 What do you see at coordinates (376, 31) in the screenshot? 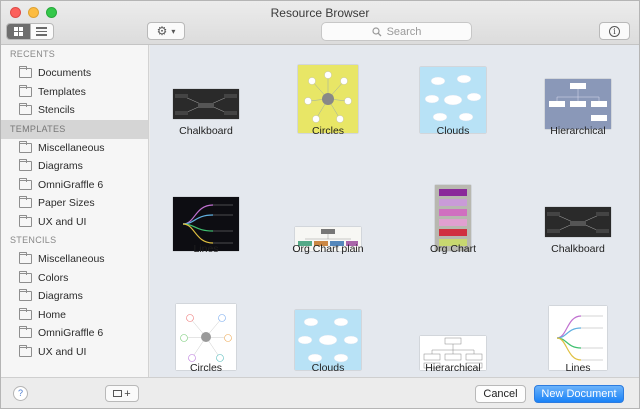
I see `search-icon` at bounding box center [376, 31].